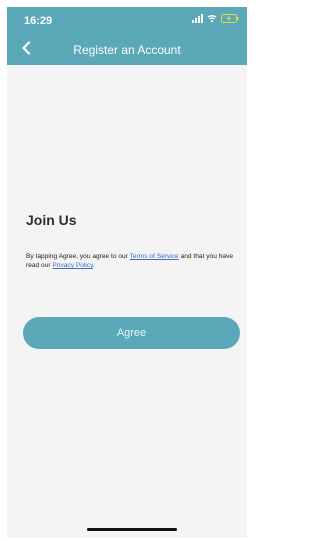  Describe the element at coordinates (93, 265) in the screenshot. I see `terms-suffix: .` at that location.